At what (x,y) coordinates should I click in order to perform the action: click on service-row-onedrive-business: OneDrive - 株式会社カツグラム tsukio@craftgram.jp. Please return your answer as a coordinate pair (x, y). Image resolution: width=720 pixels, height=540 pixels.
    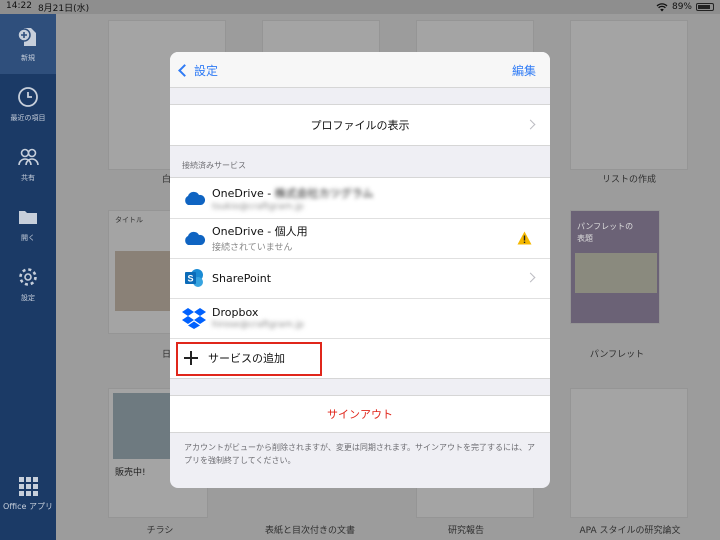
    Looking at the image, I should click on (360, 198).